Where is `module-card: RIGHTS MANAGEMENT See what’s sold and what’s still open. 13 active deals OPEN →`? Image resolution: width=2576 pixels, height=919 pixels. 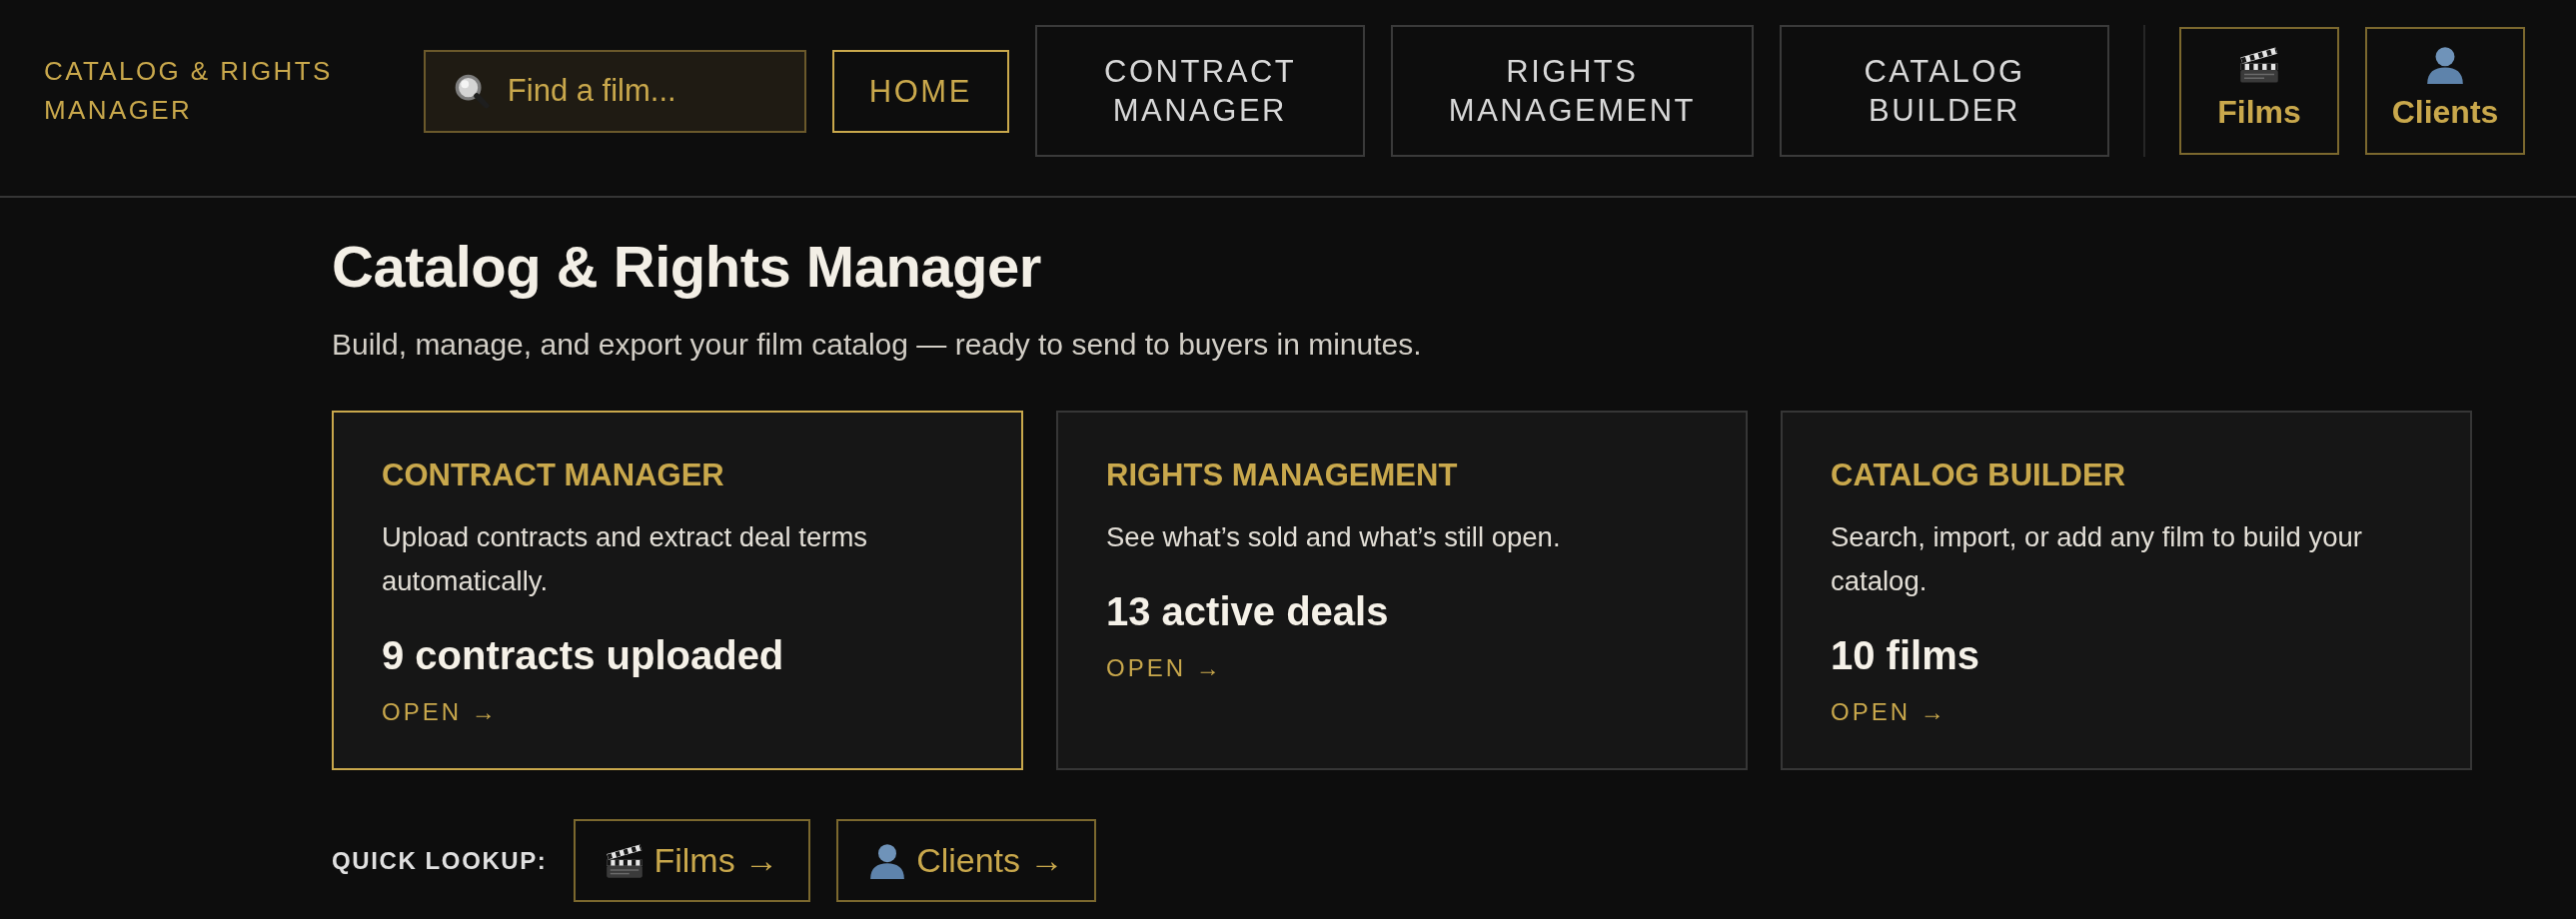 module-card: RIGHTS MANAGEMENT See what’s sold and what’s still open. 13 active deals OPEN → is located at coordinates (1402, 590).